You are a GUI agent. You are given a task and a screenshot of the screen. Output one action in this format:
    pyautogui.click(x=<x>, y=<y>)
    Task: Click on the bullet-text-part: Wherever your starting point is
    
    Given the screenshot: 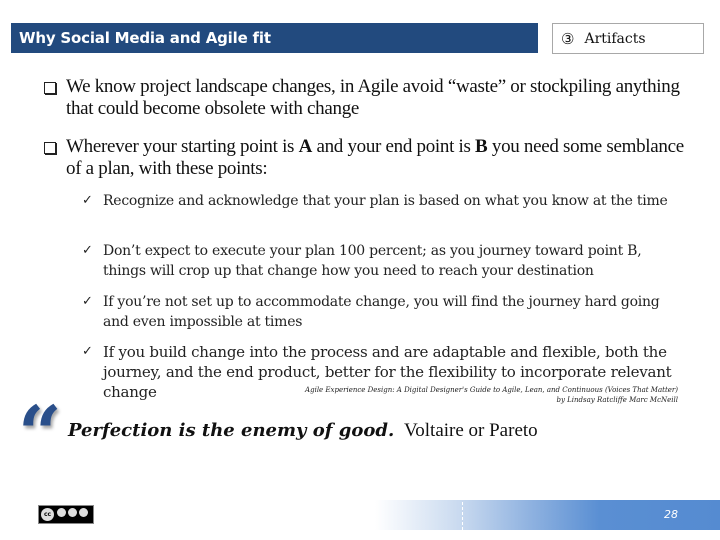 What is the action you would take?
    pyautogui.click(x=182, y=146)
    